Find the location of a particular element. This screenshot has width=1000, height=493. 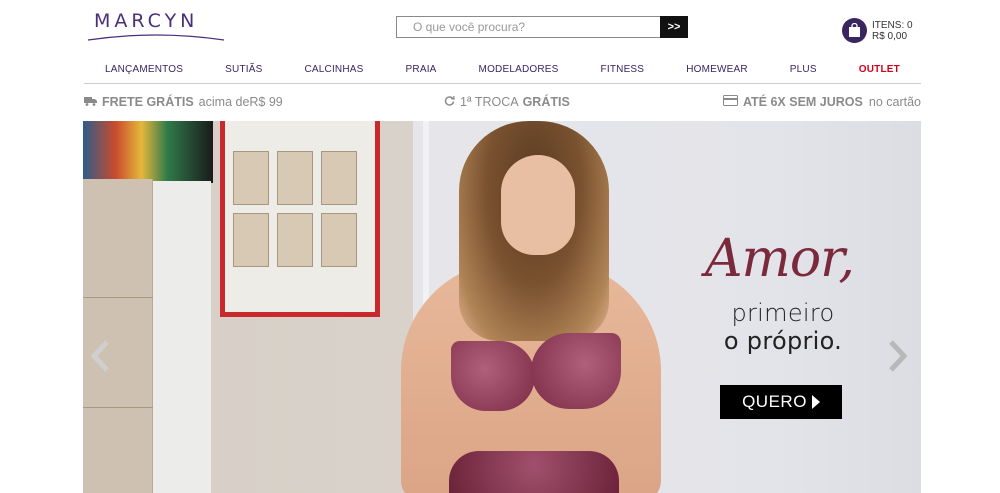

benefit-free-shipping: FRETE GRÁTIS acima de R$ 99 is located at coordinates (183, 102).